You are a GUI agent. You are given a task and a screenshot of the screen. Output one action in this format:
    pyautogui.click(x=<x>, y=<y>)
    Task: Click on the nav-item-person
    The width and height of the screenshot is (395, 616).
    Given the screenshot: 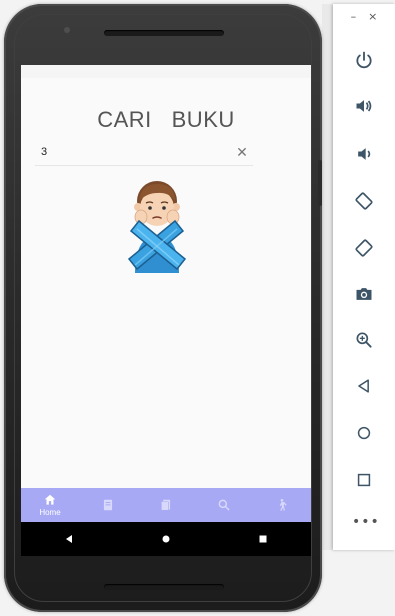 What is the action you would take?
    pyautogui.click(x=282, y=505)
    